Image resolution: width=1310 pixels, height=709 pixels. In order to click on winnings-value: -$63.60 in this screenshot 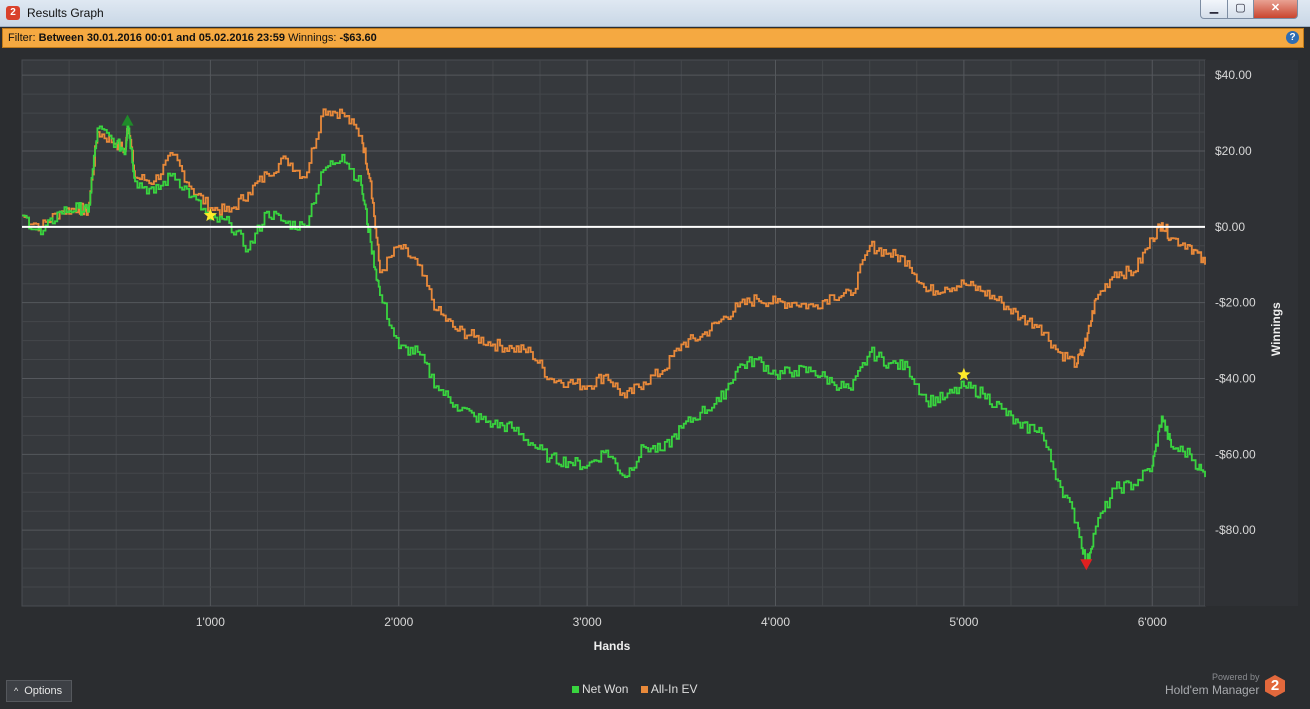, I will do `click(358, 38)`.